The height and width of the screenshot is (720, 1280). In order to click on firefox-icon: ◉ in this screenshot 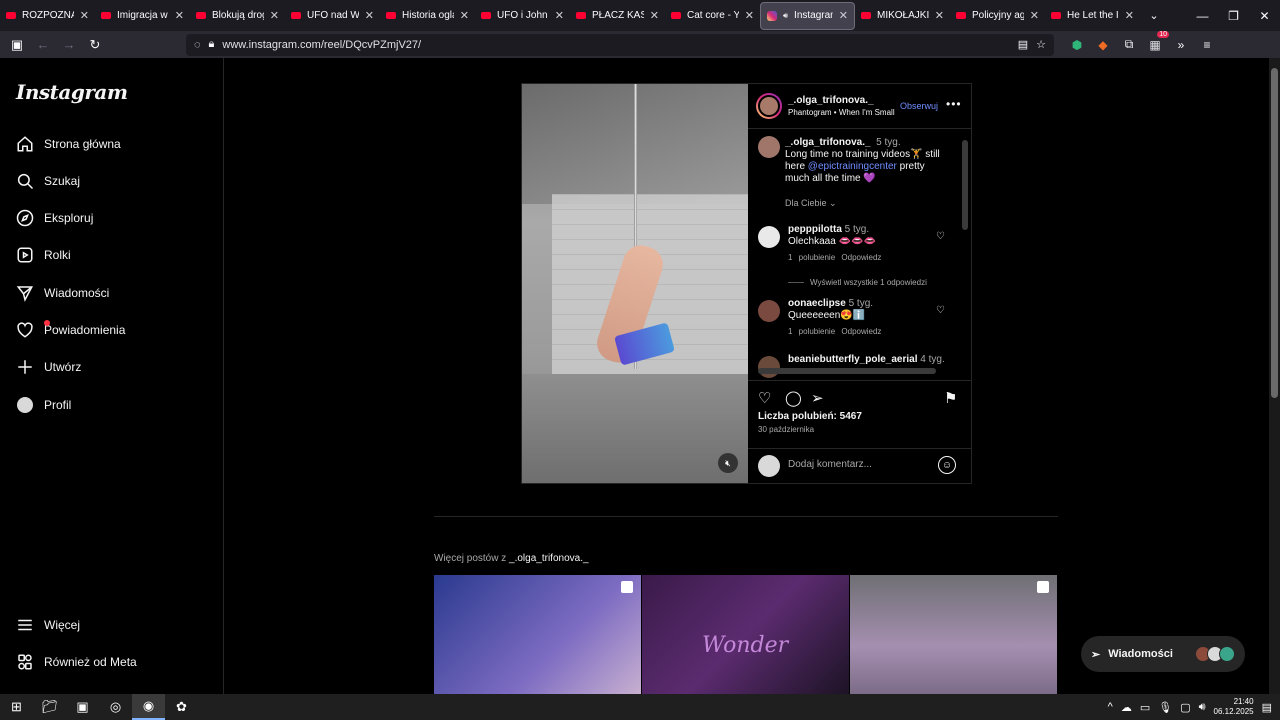, I will do `click(148, 707)`.